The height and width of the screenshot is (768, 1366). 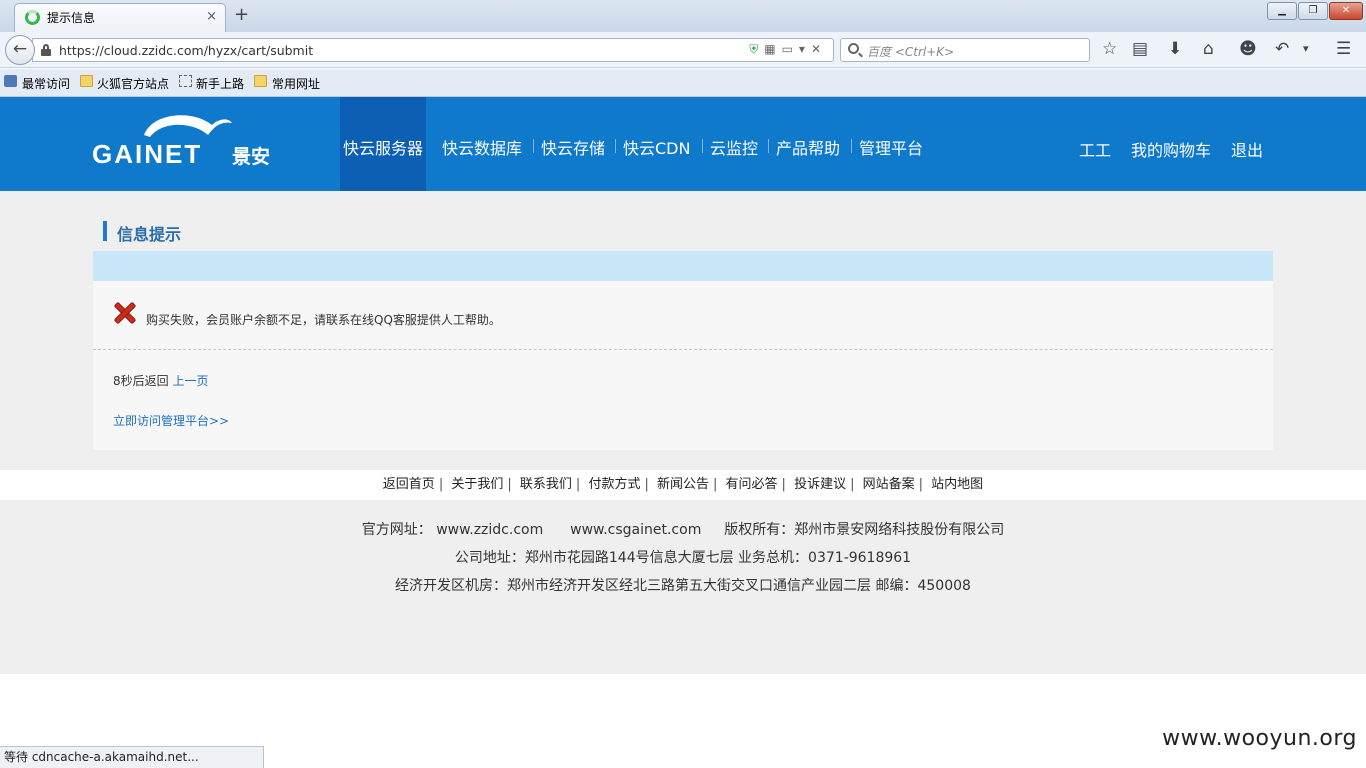 I want to click on nav-cloud-storage: 快云存储, so click(x=573, y=147).